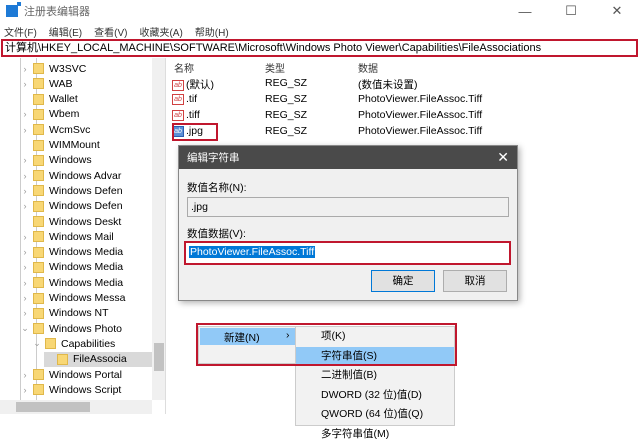 The image size is (640, 444). What do you see at coordinates (275, 67) in the screenshot?
I see `column-header-type: 类型` at bounding box center [275, 67].